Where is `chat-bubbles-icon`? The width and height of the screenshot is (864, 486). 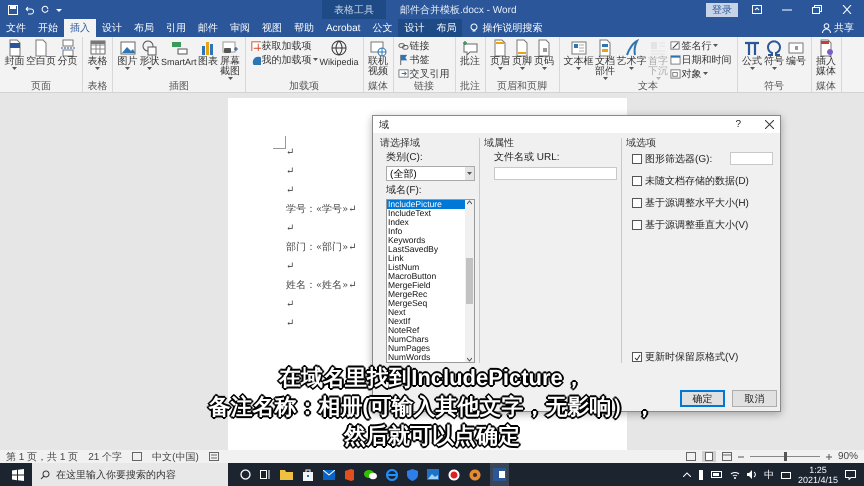
chat-bubbles-icon is located at coordinates (370, 474).